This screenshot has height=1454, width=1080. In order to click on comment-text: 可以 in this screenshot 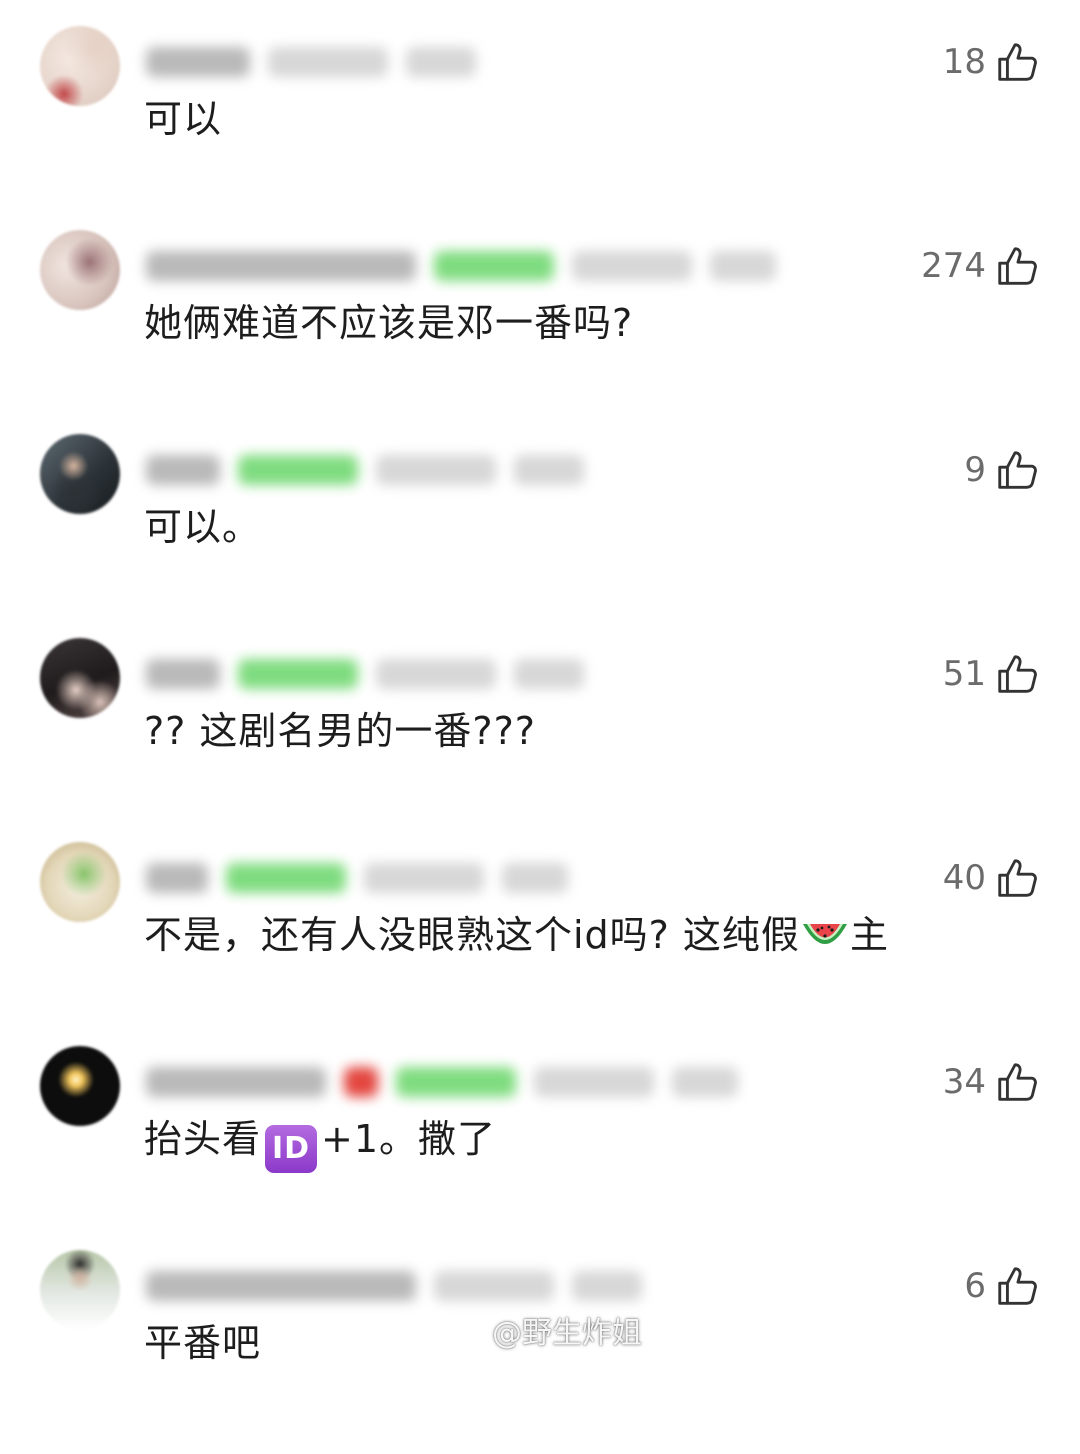, I will do `click(183, 119)`.